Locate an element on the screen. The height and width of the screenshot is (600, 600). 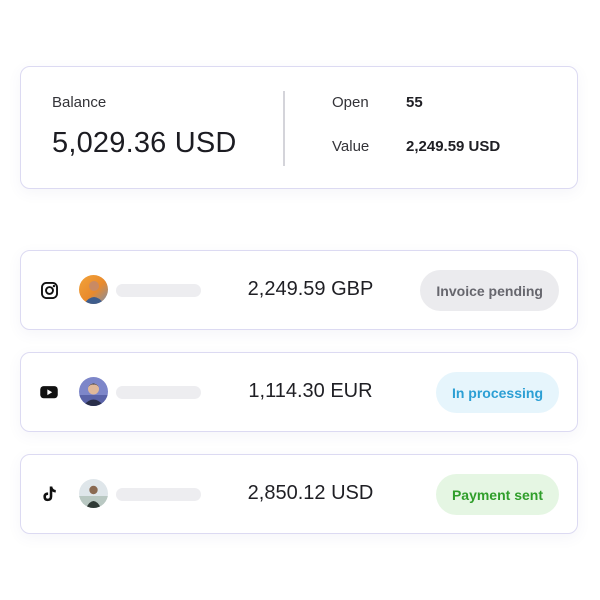
transaction-row: 2,850.12 USD Payment sent is located at coordinates (299, 494).